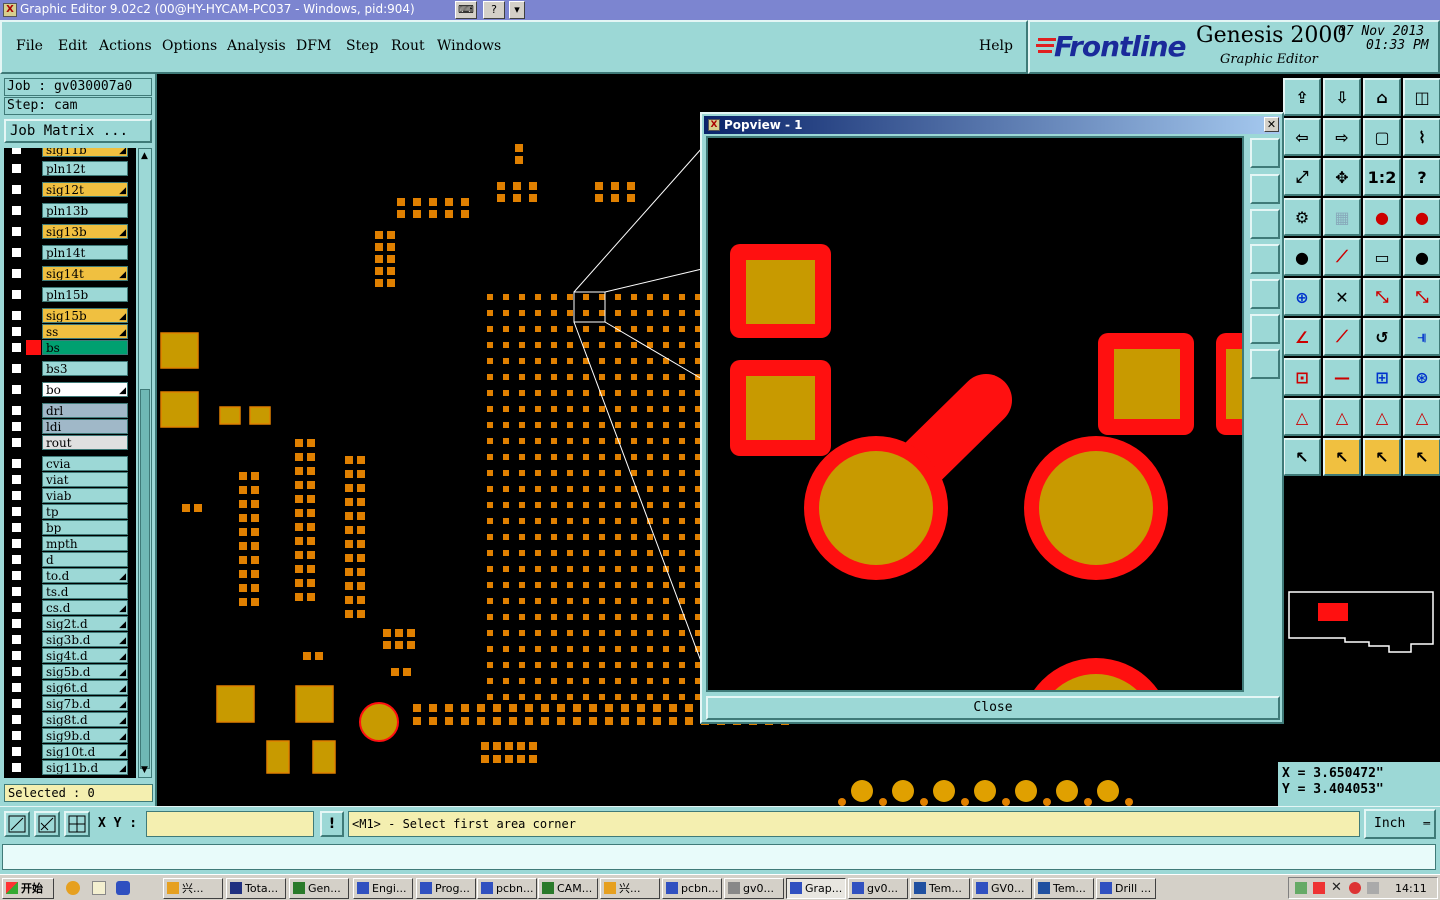 The image size is (1440, 900). Describe the element at coordinates (469, 46) in the screenshot. I see `menu-windows: Windows` at that location.